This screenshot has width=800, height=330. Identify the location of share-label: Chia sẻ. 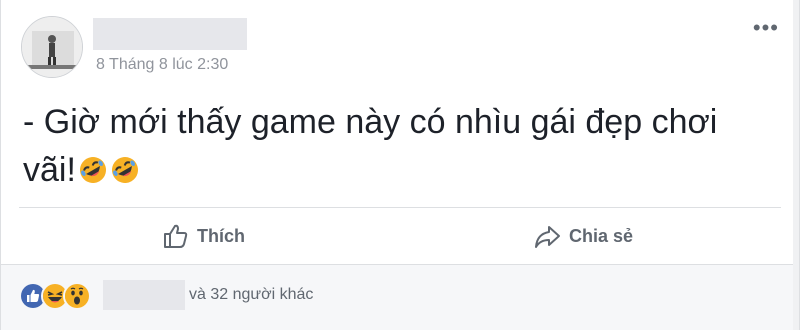
(601, 235).